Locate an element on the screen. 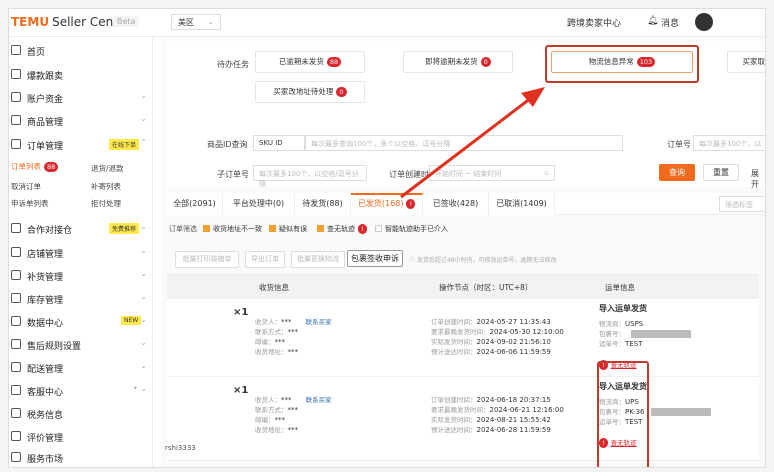 The width and height of the screenshot is (774, 472). arrow-line is located at coordinates (468, 146).